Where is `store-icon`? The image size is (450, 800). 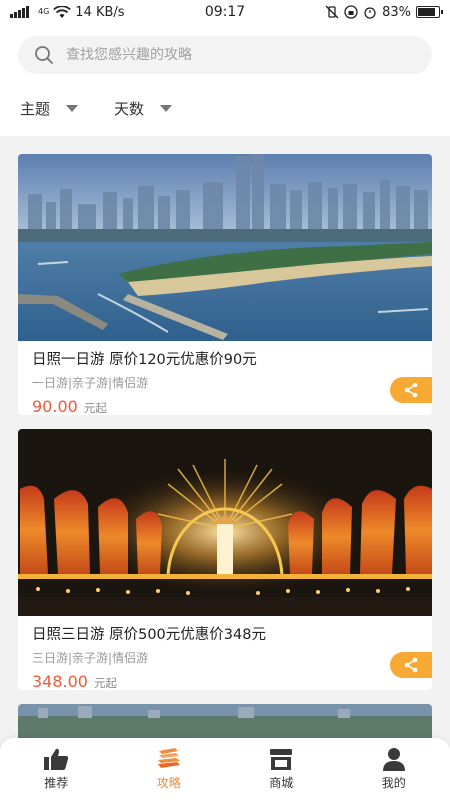 store-icon is located at coordinates (281, 759).